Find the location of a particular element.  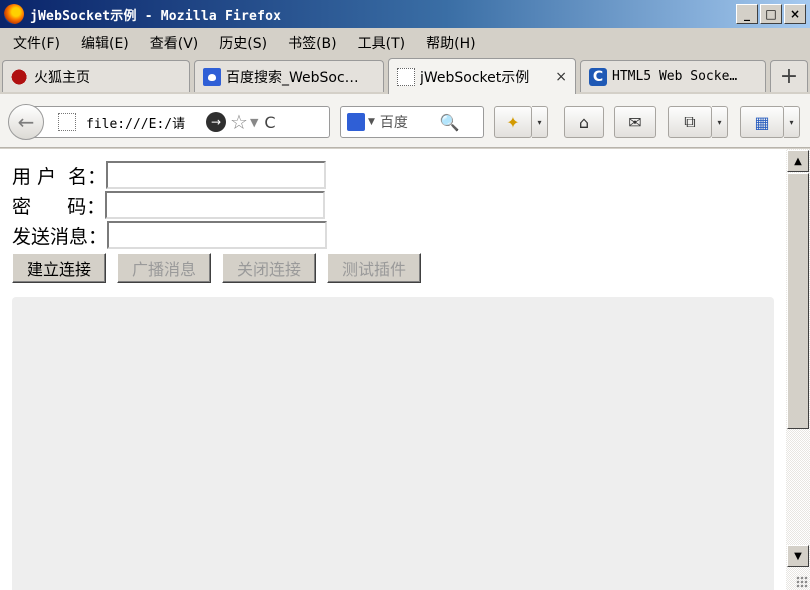

baidu-paw-icon is located at coordinates (212, 76).